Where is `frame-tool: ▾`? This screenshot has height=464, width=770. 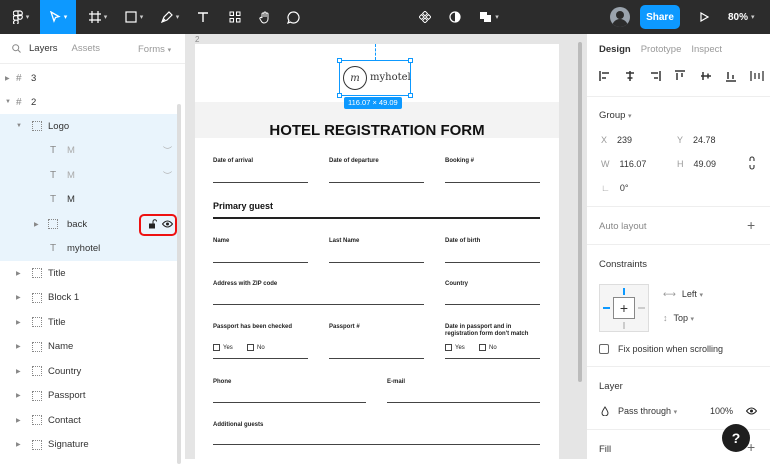 frame-tool: ▾ is located at coordinates (98, 17).